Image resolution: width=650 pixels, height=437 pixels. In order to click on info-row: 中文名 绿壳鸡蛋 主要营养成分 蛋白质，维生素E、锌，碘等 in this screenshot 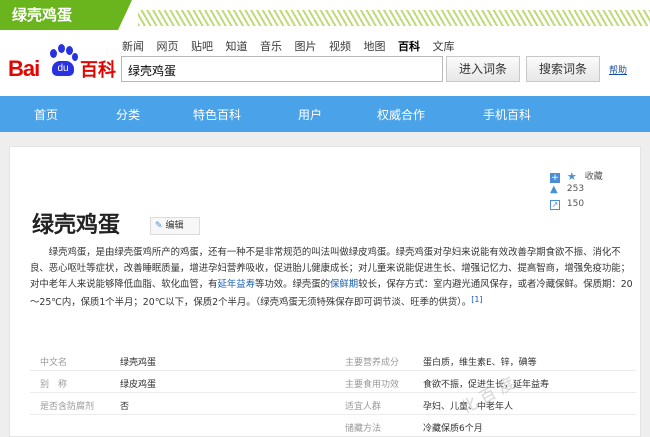, I will do `click(333, 361)`.